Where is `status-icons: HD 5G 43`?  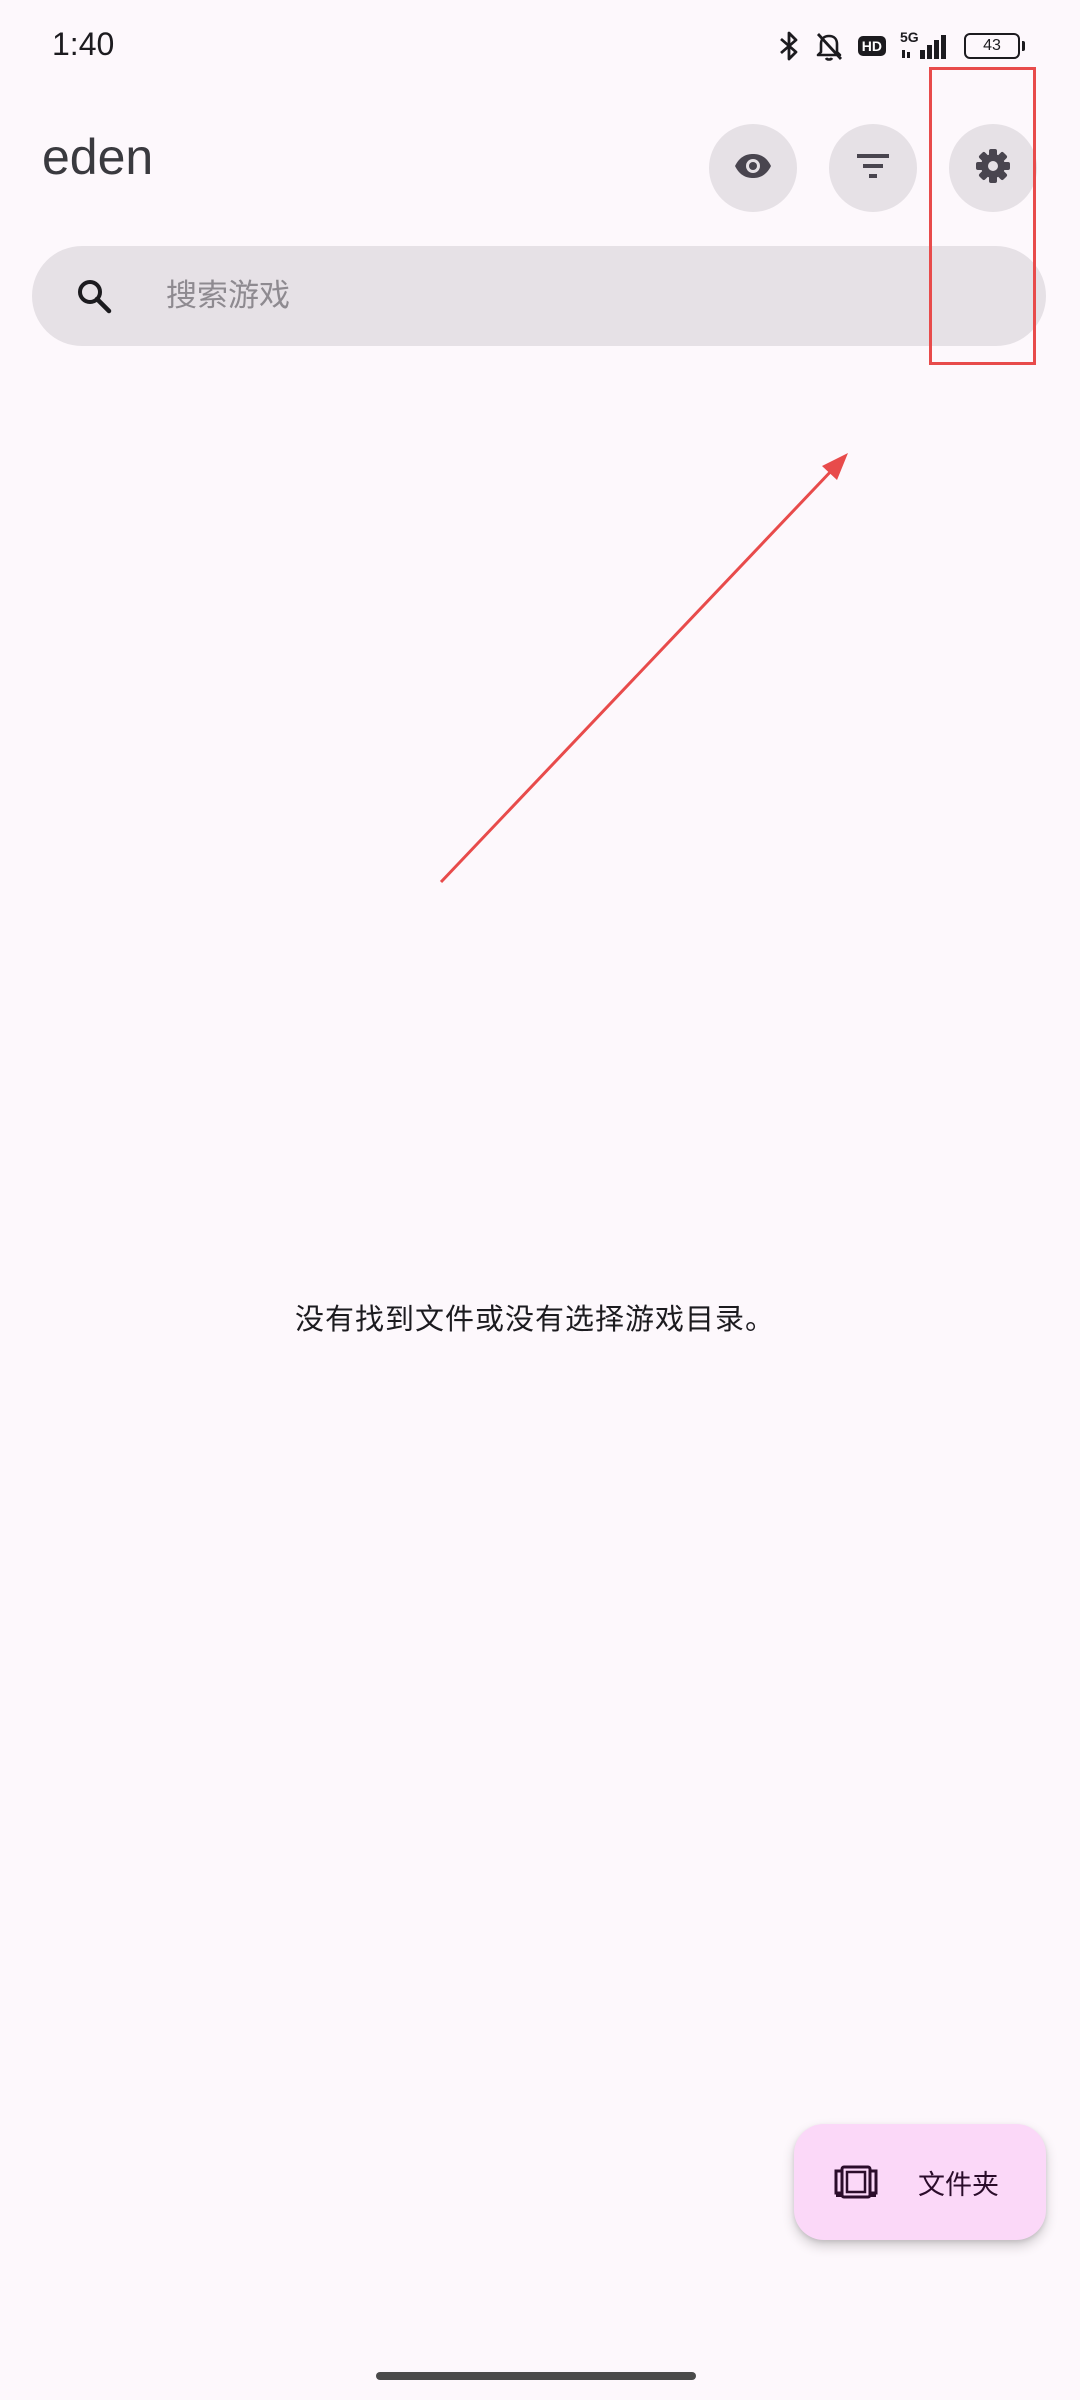
status-icons: HD 5G 43 is located at coordinates (901, 46).